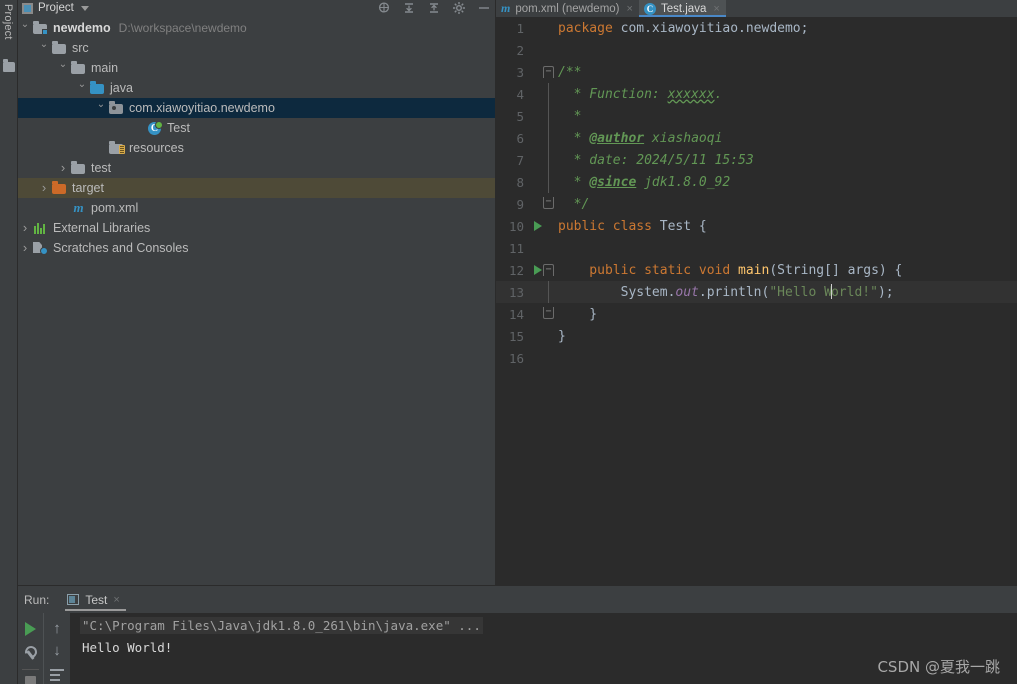 This screenshot has width=1017, height=684. I want to click on tree-label: External Libraries, so click(102, 228).